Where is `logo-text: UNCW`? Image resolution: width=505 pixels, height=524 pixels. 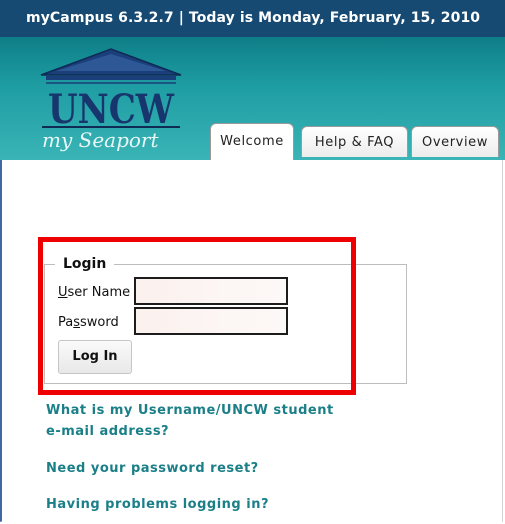
logo-text: UNCW is located at coordinates (111, 109).